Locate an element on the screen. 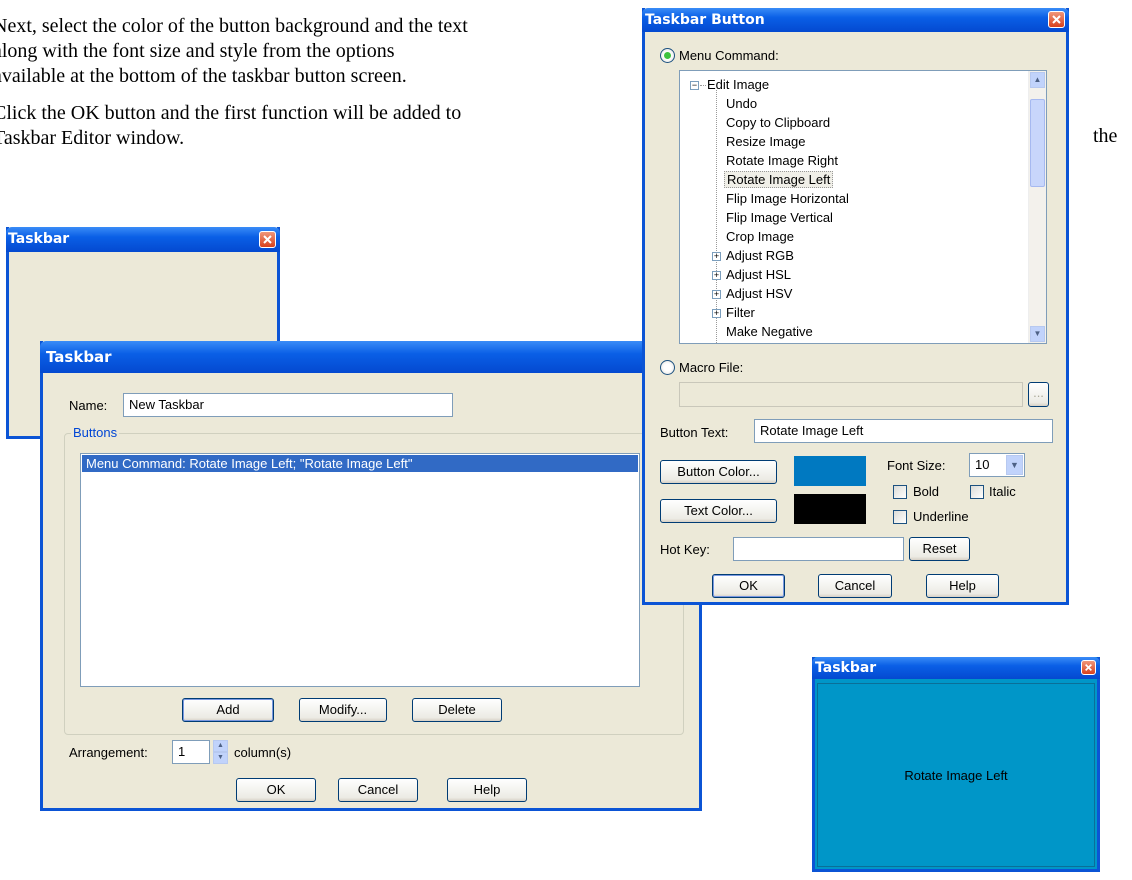  trailing-word: the is located at coordinates (1105, 136).